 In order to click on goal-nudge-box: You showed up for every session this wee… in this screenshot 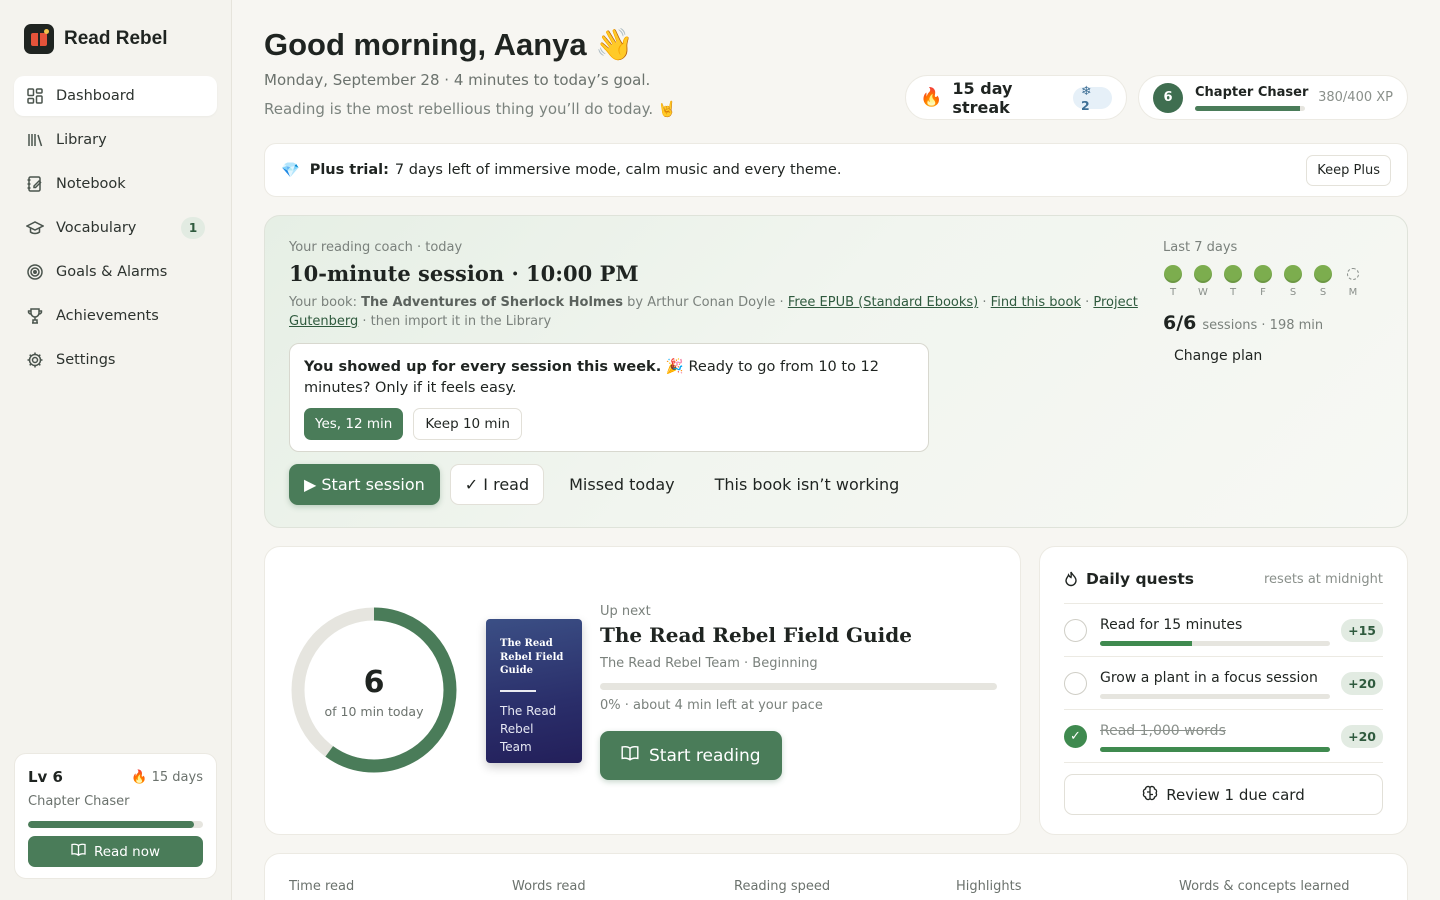, I will do `click(609, 397)`.